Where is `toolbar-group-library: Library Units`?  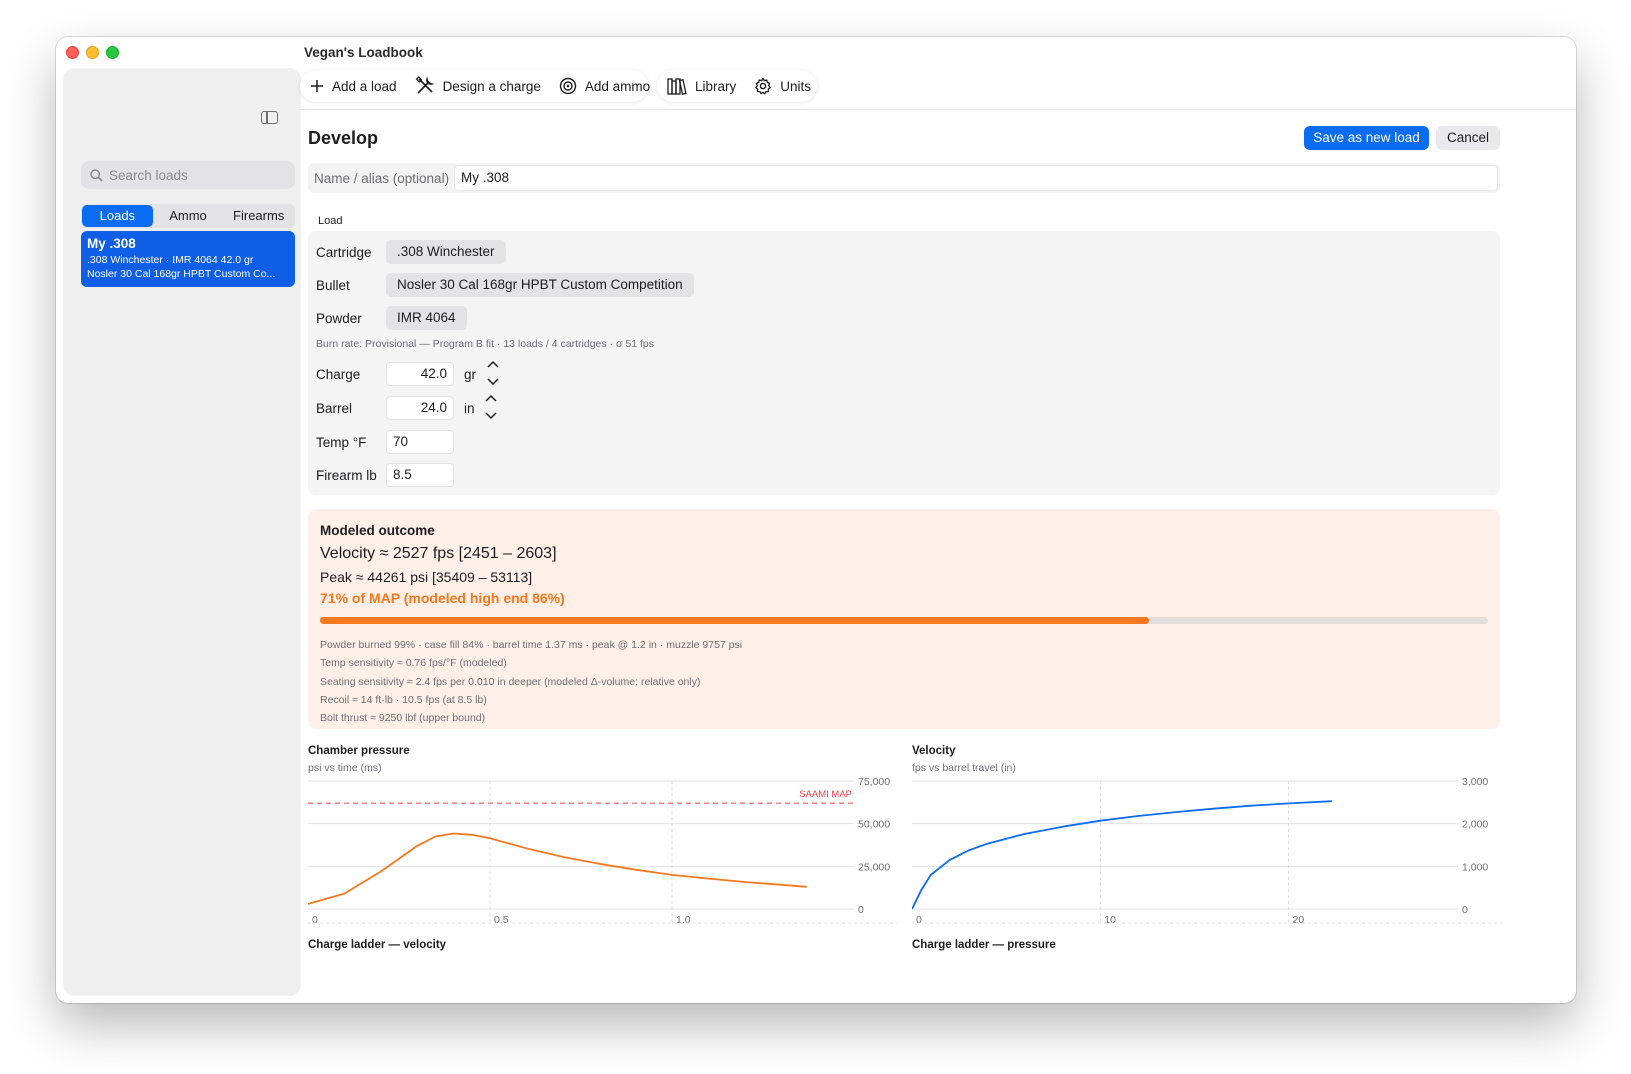 toolbar-group-library: Library Units is located at coordinates (737, 86).